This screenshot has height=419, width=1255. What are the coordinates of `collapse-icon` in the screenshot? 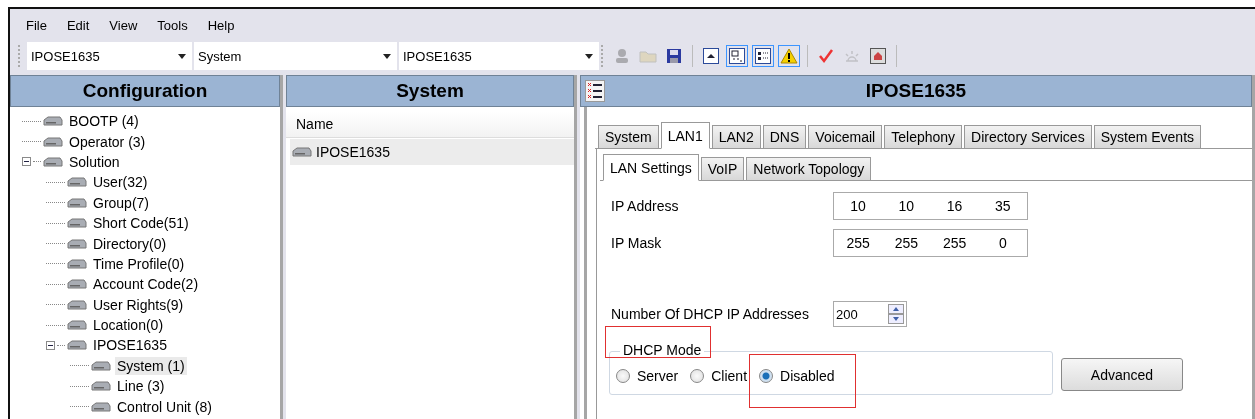 It's located at (711, 56).